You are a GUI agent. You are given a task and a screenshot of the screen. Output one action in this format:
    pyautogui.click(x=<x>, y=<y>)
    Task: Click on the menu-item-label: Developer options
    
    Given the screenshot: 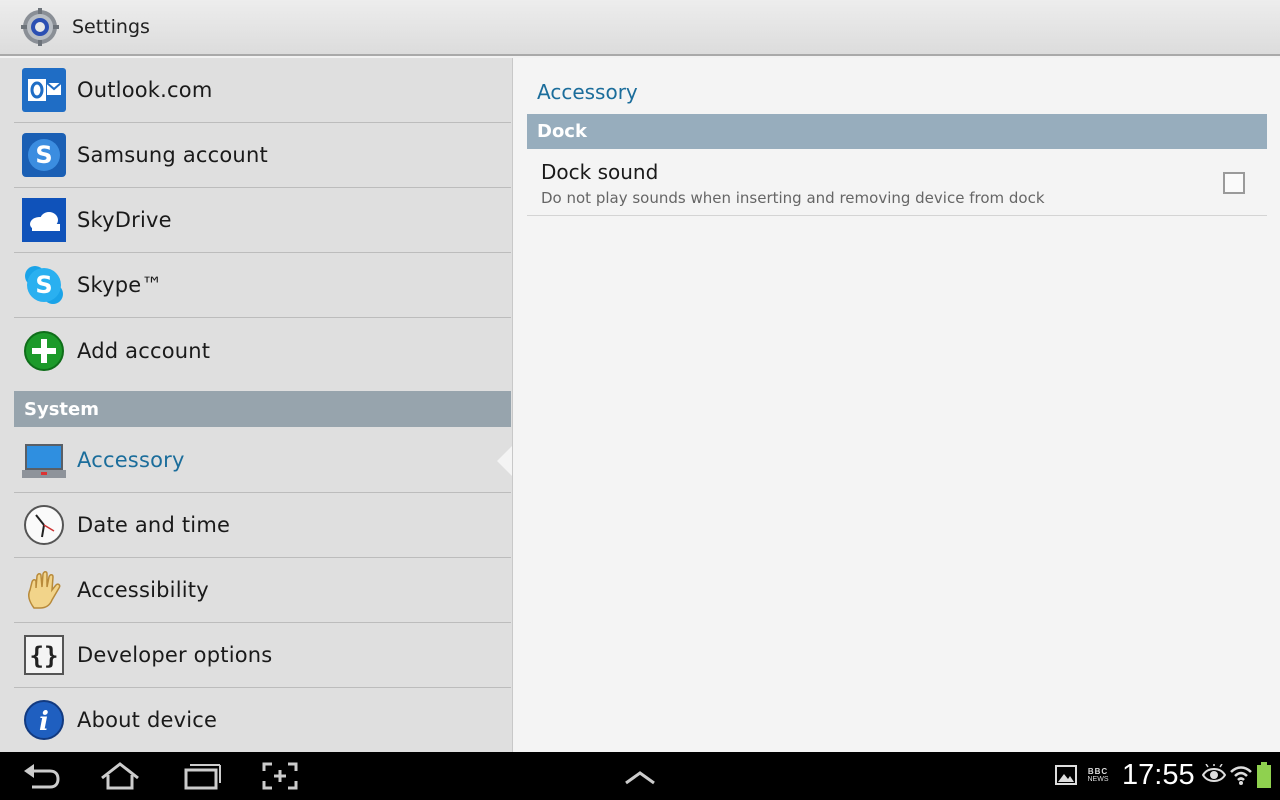 What is the action you would take?
    pyautogui.click(x=175, y=655)
    